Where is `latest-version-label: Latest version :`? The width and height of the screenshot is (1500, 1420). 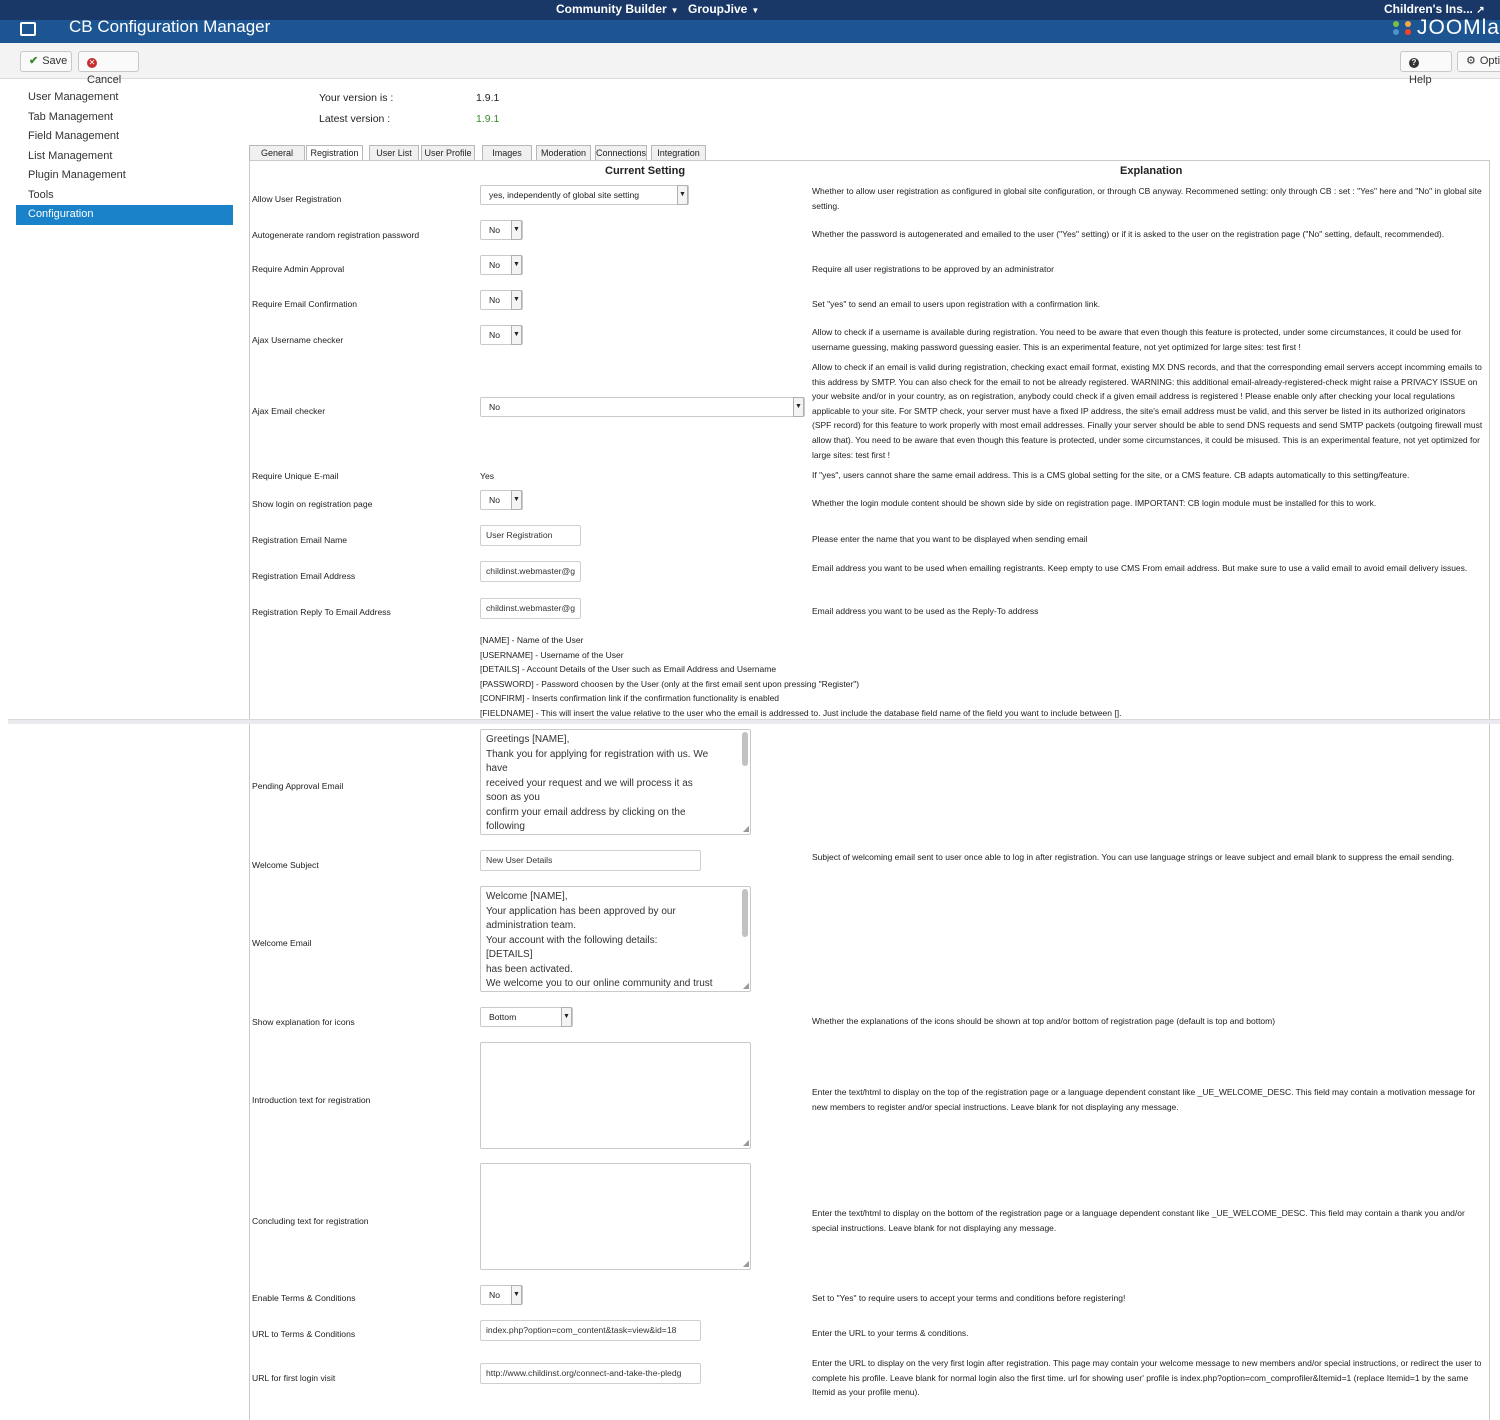
latest-version-label: Latest version : is located at coordinates (355, 119).